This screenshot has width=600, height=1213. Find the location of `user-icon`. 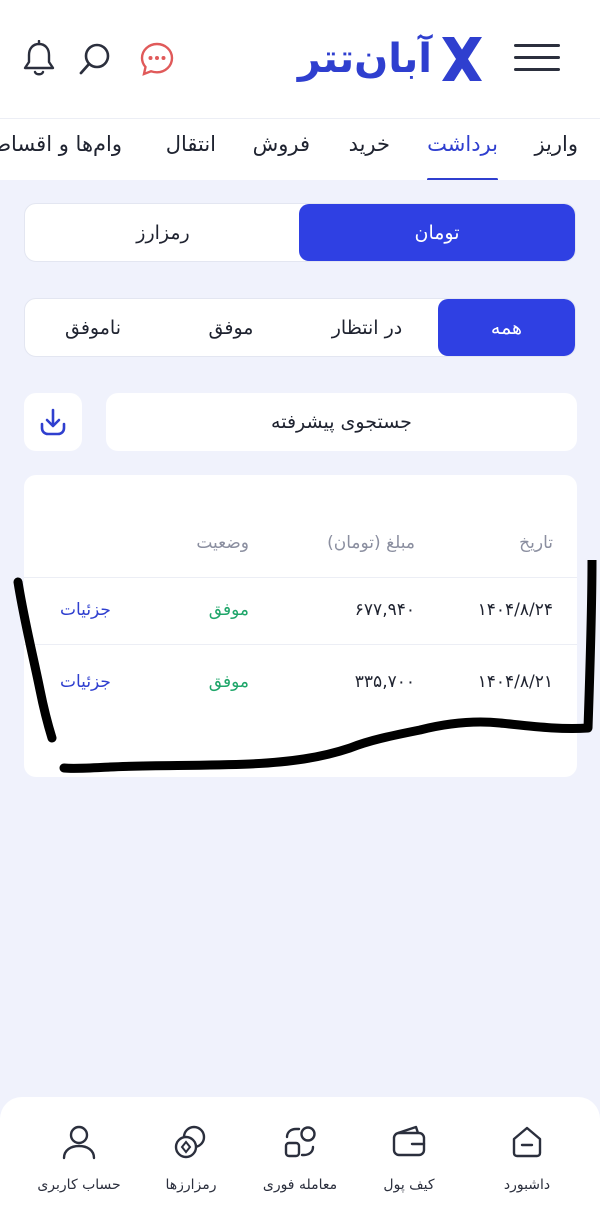

user-icon is located at coordinates (79, 1142).